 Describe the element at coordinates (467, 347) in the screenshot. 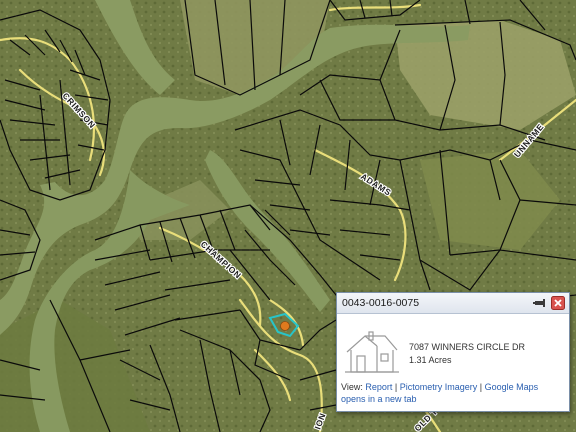

I see `parcel-address: 7087 WINNERS CIRCLE DR` at that location.